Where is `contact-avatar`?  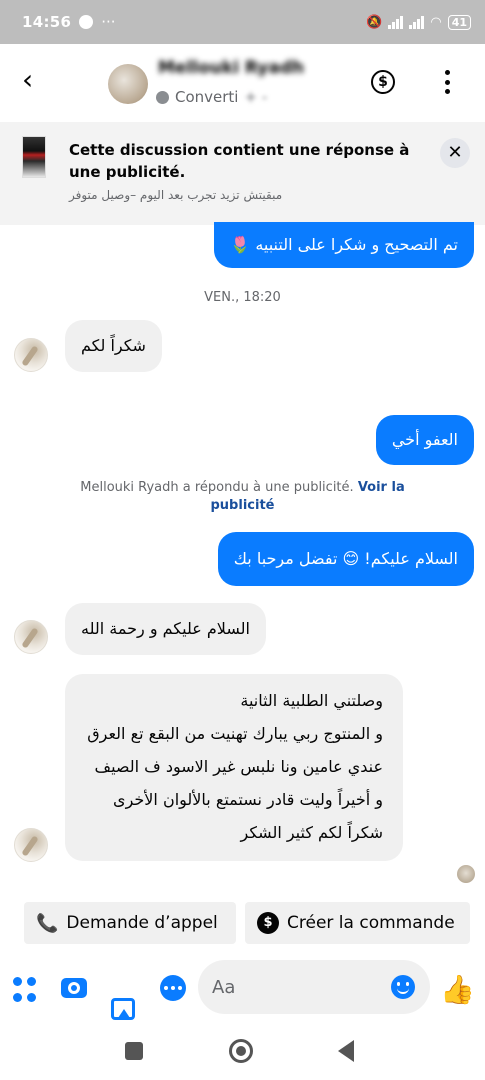
contact-avatar is located at coordinates (128, 84).